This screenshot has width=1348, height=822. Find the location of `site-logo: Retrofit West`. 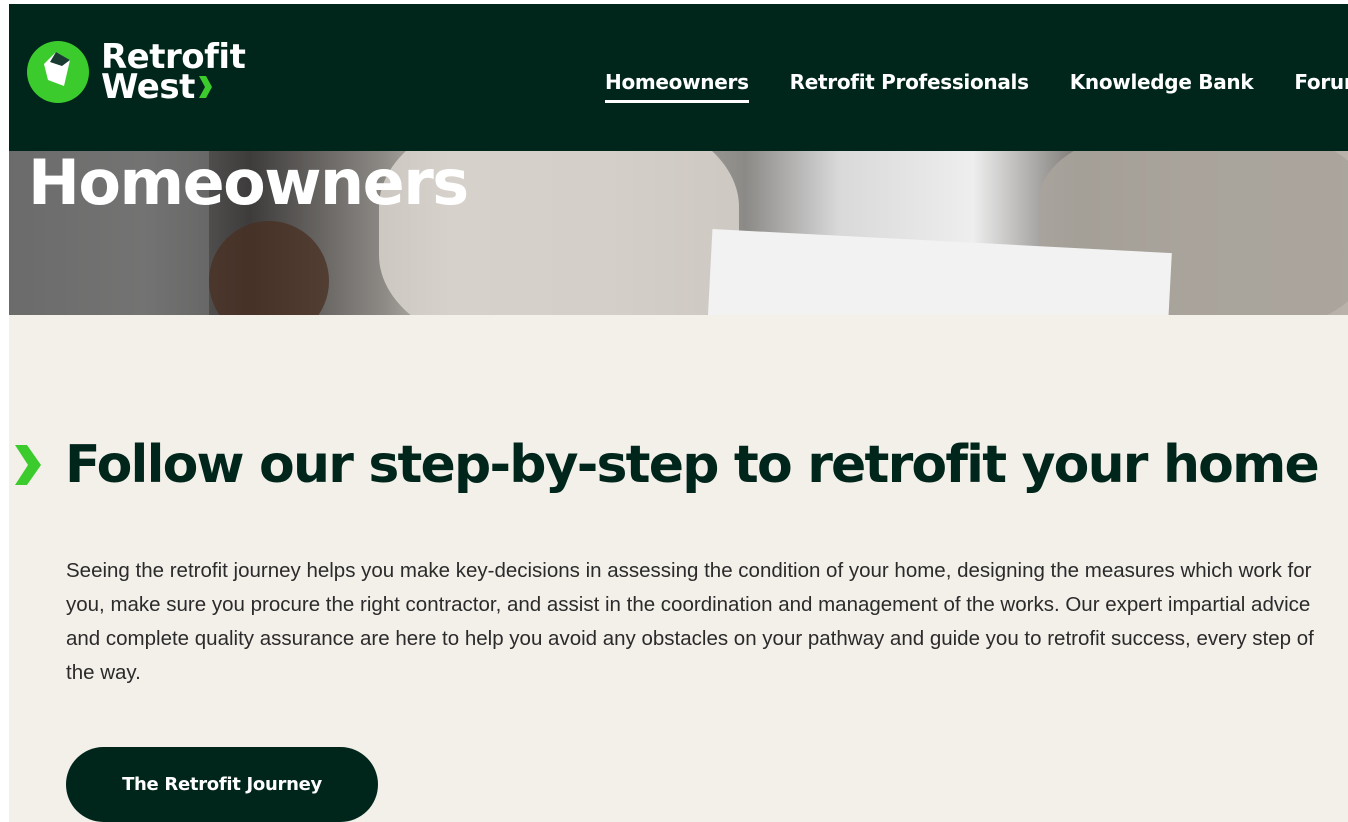

site-logo: Retrofit West is located at coordinates (136, 73).